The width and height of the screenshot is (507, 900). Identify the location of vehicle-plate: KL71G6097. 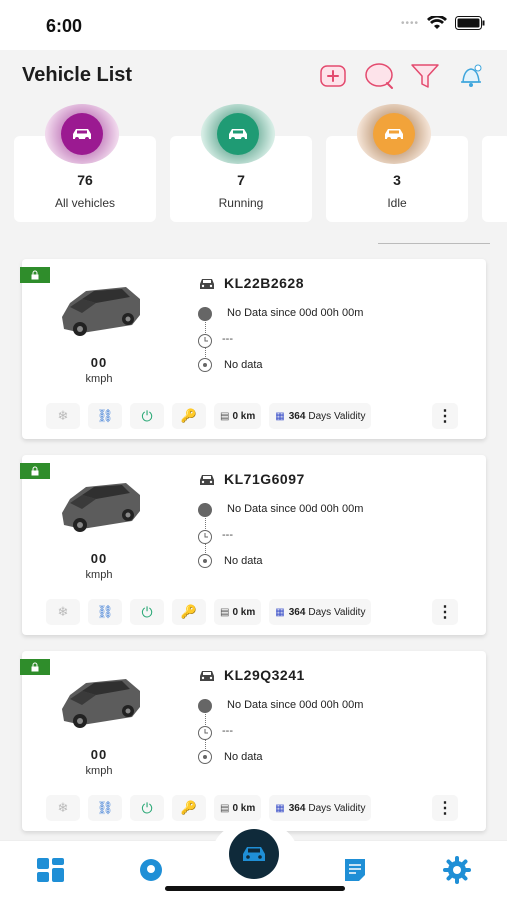
(264, 479).